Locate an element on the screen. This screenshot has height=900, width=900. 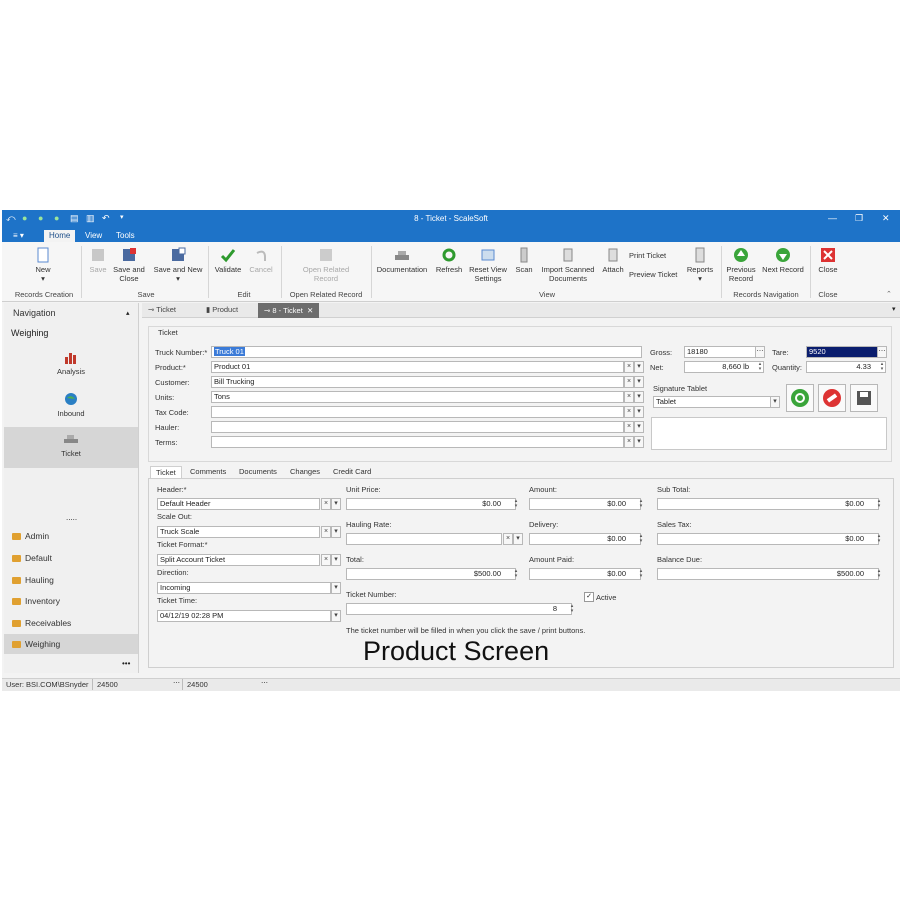
doc-tab-8-ticket: ⊸ 8 - Ticket ✕ is located at coordinates (289, 310).